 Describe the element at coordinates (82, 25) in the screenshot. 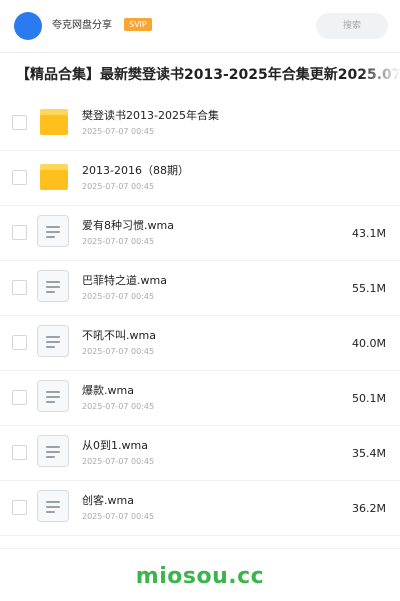

I see `share-username: 夸克网盘分享` at that location.